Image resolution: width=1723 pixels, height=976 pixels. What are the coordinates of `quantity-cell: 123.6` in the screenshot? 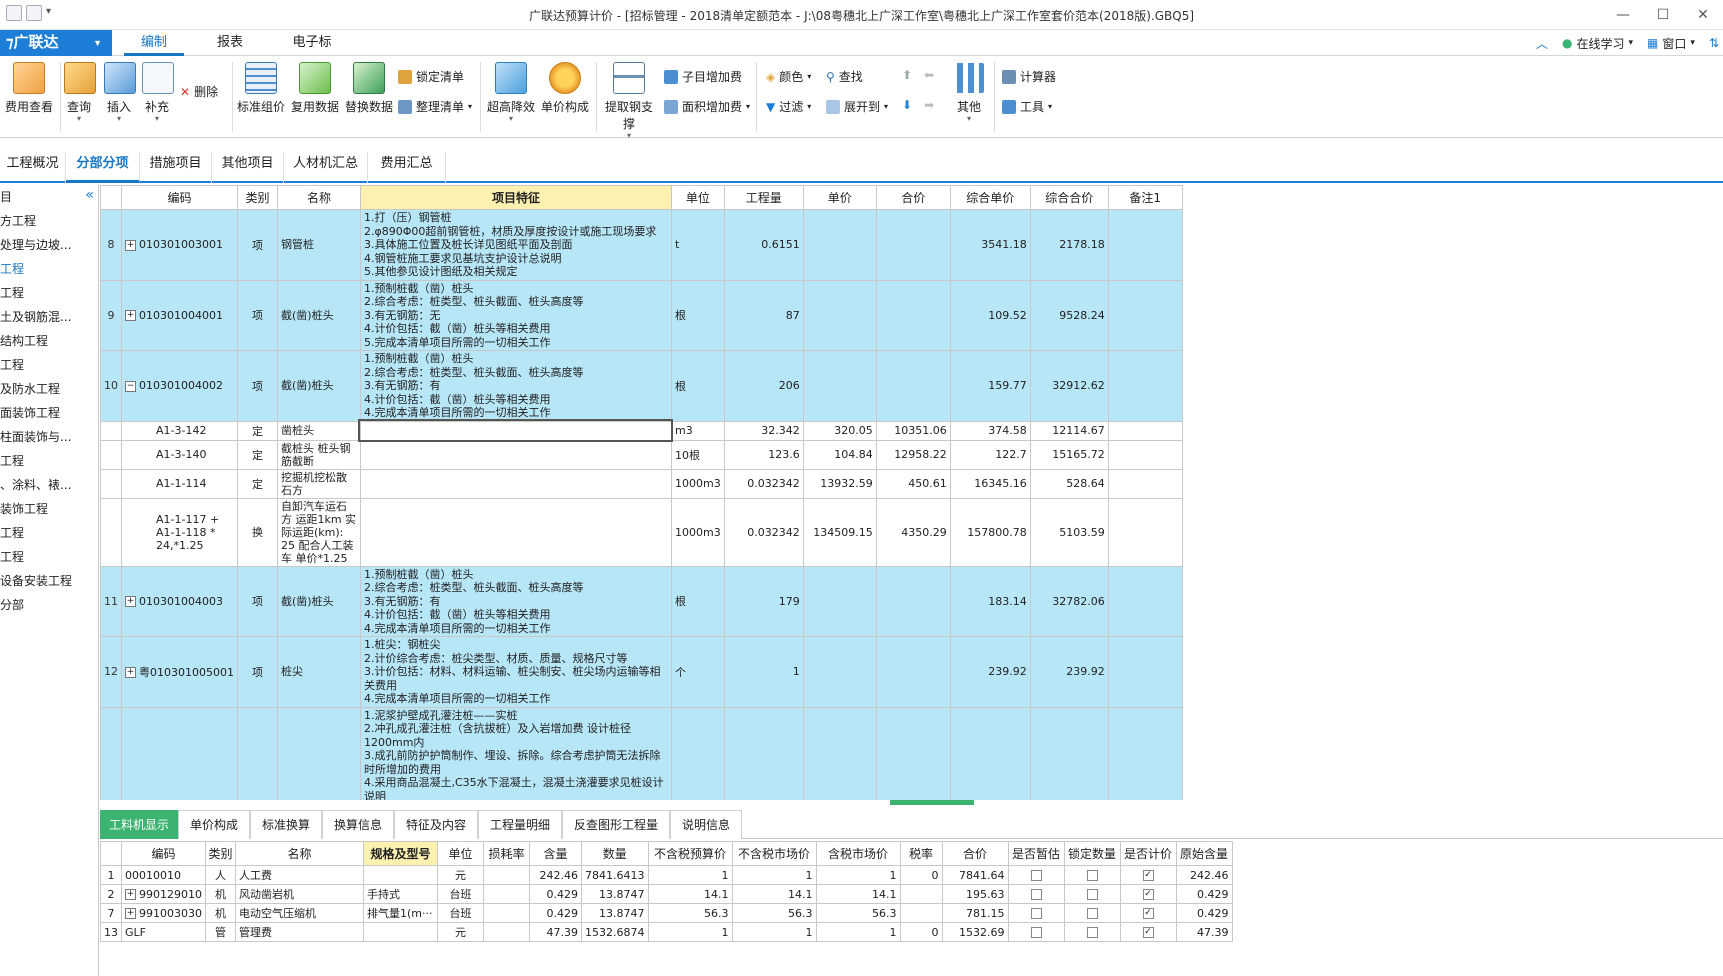 It's located at (763, 454).